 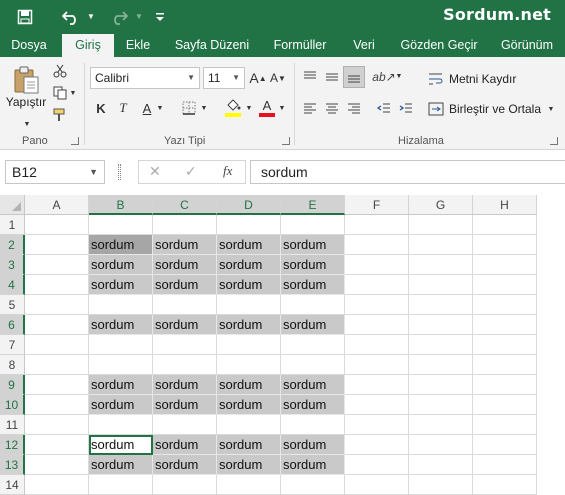 I want to click on redo-dropdown-icon: ▼, so click(x=139, y=16).